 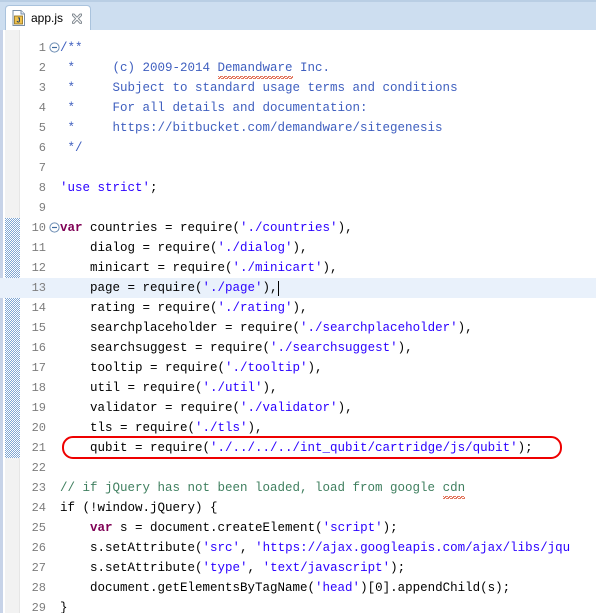 What do you see at coordinates (38, 468) in the screenshot?
I see `line-number: 22` at bounding box center [38, 468].